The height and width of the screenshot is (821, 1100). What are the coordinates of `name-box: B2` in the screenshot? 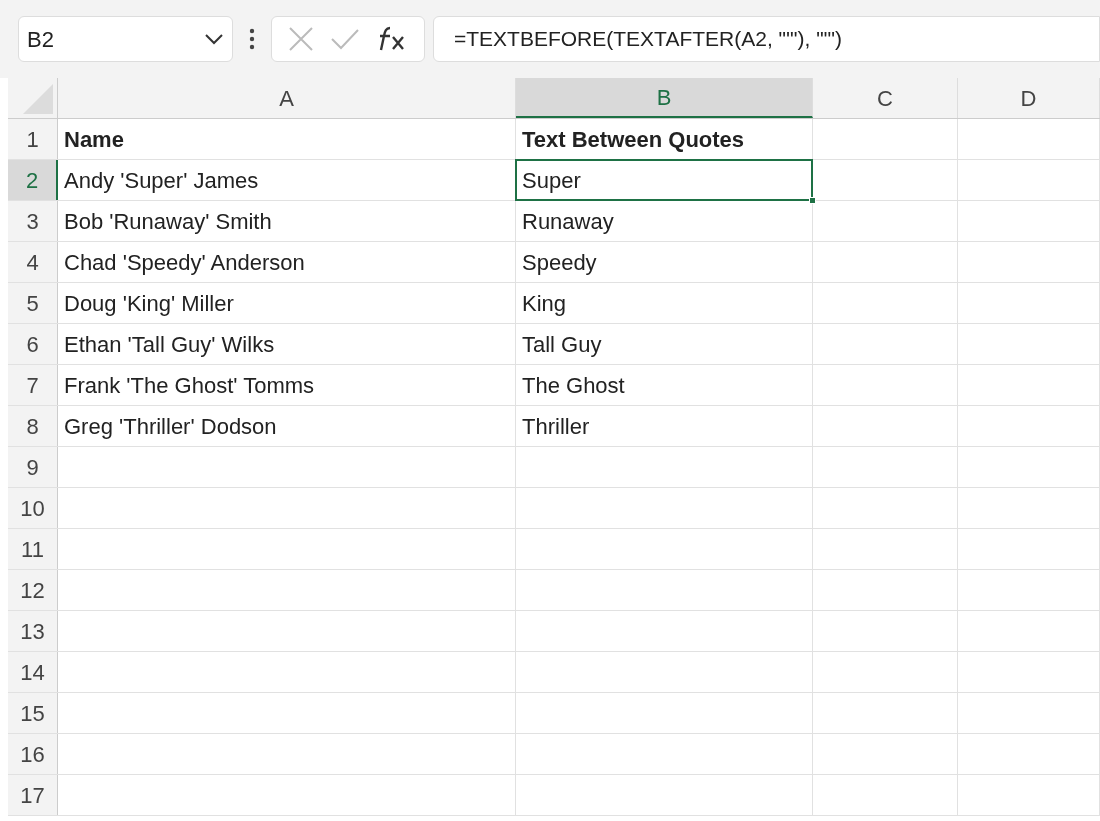 It's located at (125, 39).